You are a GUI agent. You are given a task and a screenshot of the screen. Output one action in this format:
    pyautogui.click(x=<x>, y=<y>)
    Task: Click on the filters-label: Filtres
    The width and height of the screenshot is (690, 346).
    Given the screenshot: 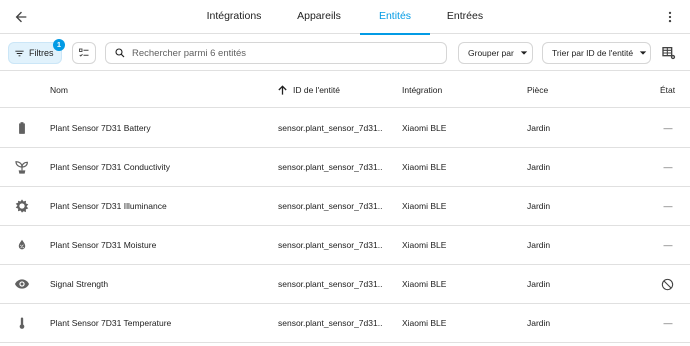 What is the action you would take?
    pyautogui.click(x=41, y=53)
    